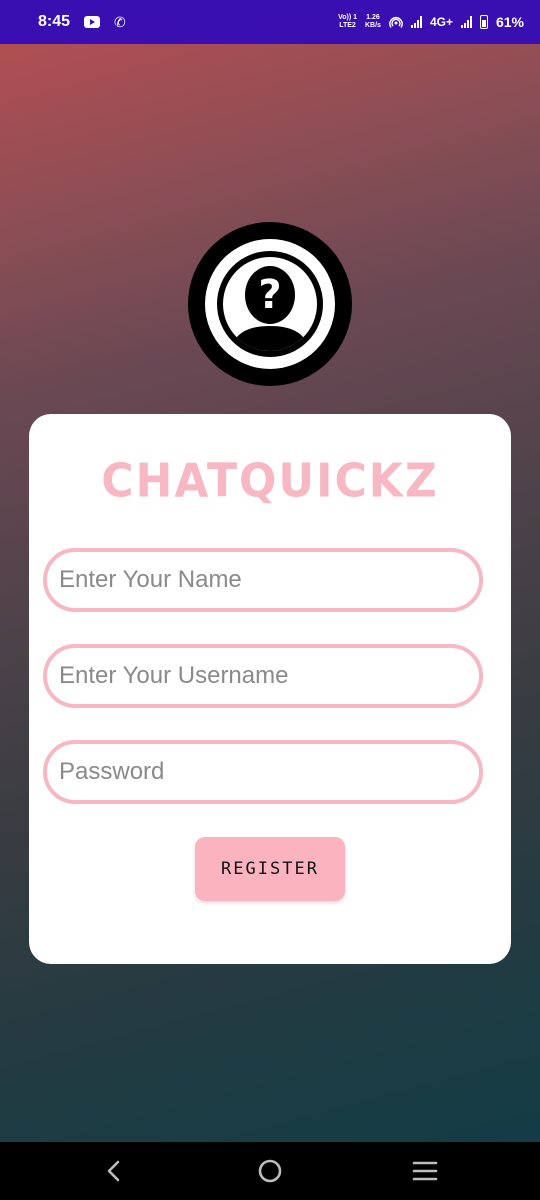 This screenshot has width=540, height=1200. What do you see at coordinates (54, 21) in the screenshot?
I see `status-time: 8:45` at bounding box center [54, 21].